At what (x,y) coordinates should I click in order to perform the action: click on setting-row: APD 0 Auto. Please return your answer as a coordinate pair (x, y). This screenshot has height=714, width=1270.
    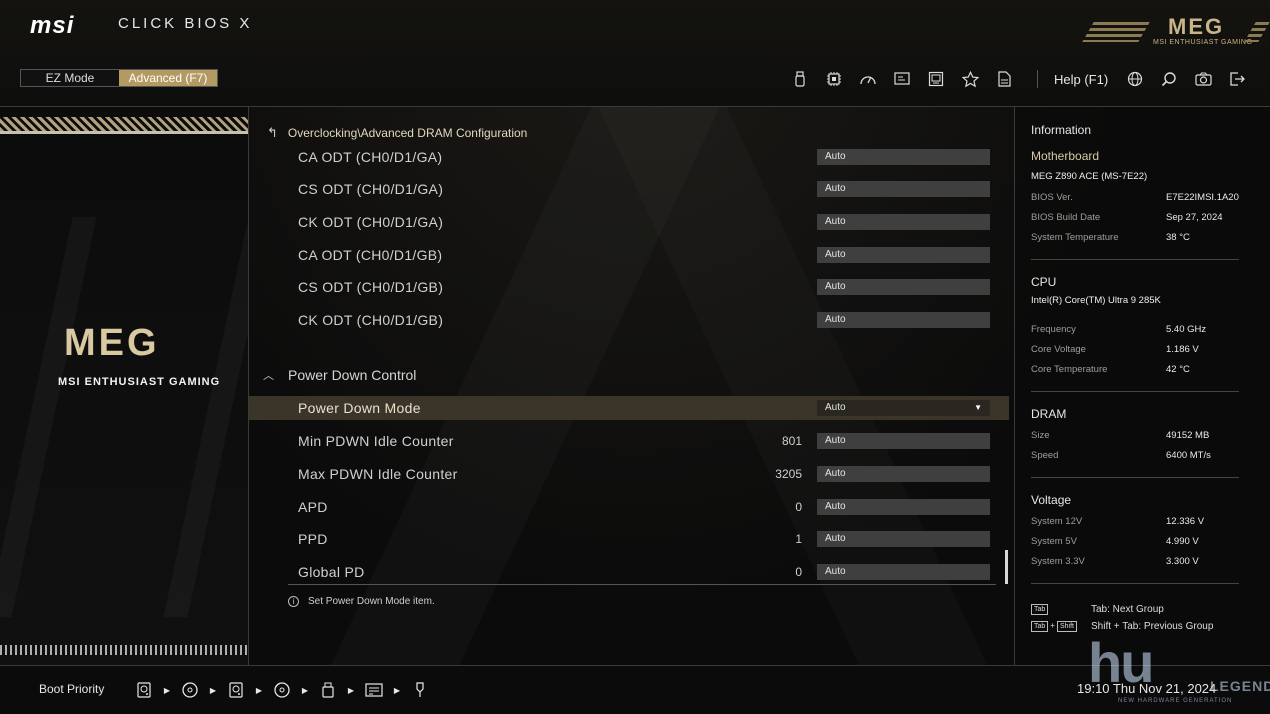
    Looking at the image, I should click on (629, 507).